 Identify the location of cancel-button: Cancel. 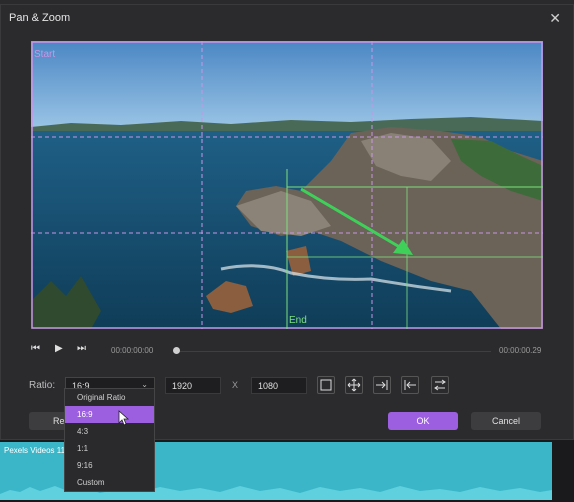
(506, 421).